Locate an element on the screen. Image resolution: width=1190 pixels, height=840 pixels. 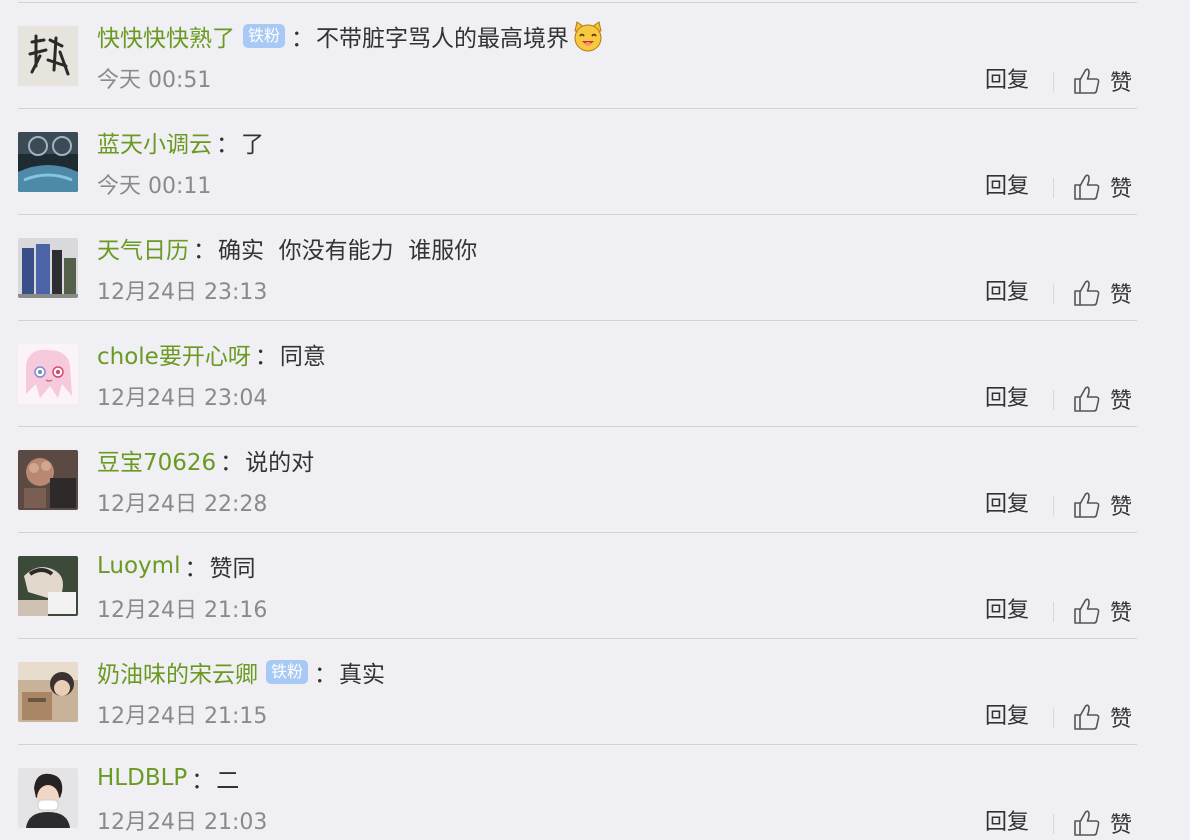
comment-item: 奶油味的宋云卿 铁粉 ： 真实 12月24日 21:15 回复 赞 is located at coordinates (595, 693).